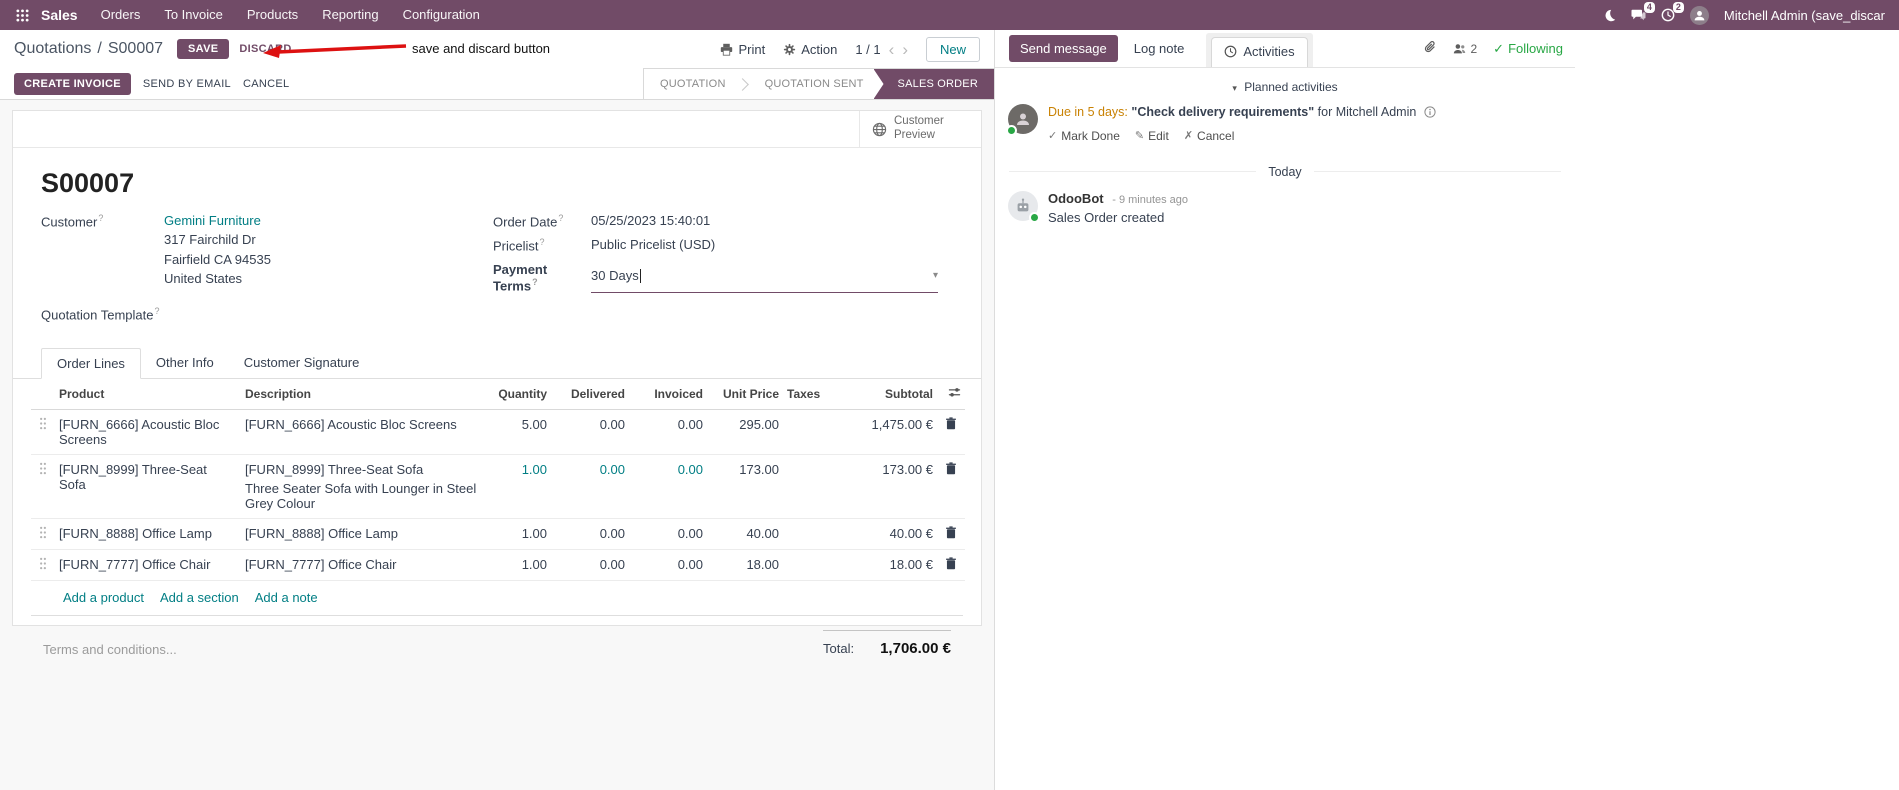  Describe the element at coordinates (286, 597) in the screenshot. I see `add-note-link: Add a note` at that location.